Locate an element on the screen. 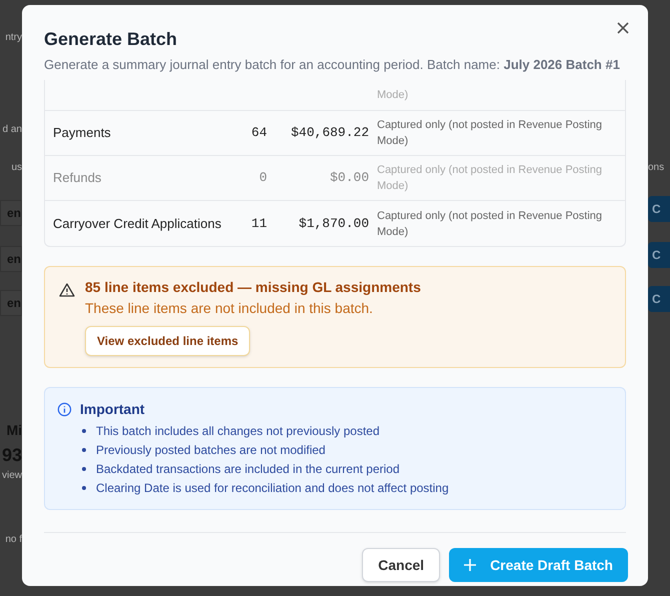  view-excluded-button: View excluded line items is located at coordinates (167, 341).